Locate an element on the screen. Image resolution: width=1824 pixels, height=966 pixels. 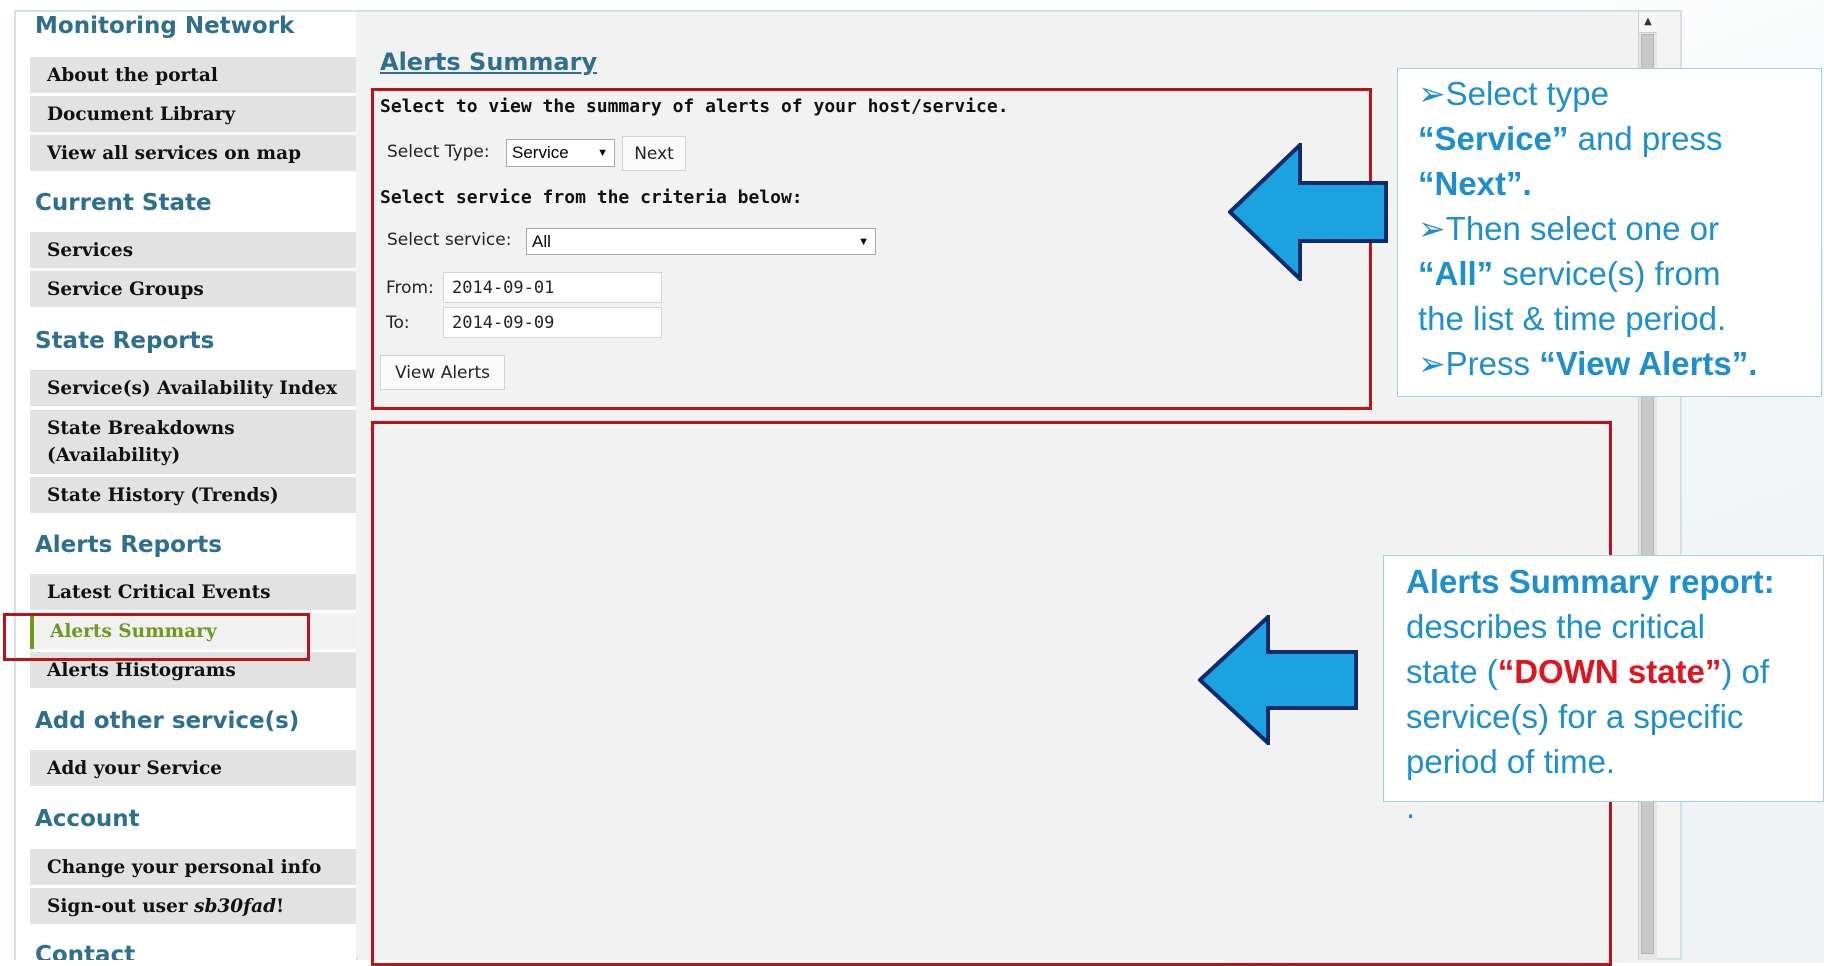
callout1-line7: Press is located at coordinates (1492, 363).